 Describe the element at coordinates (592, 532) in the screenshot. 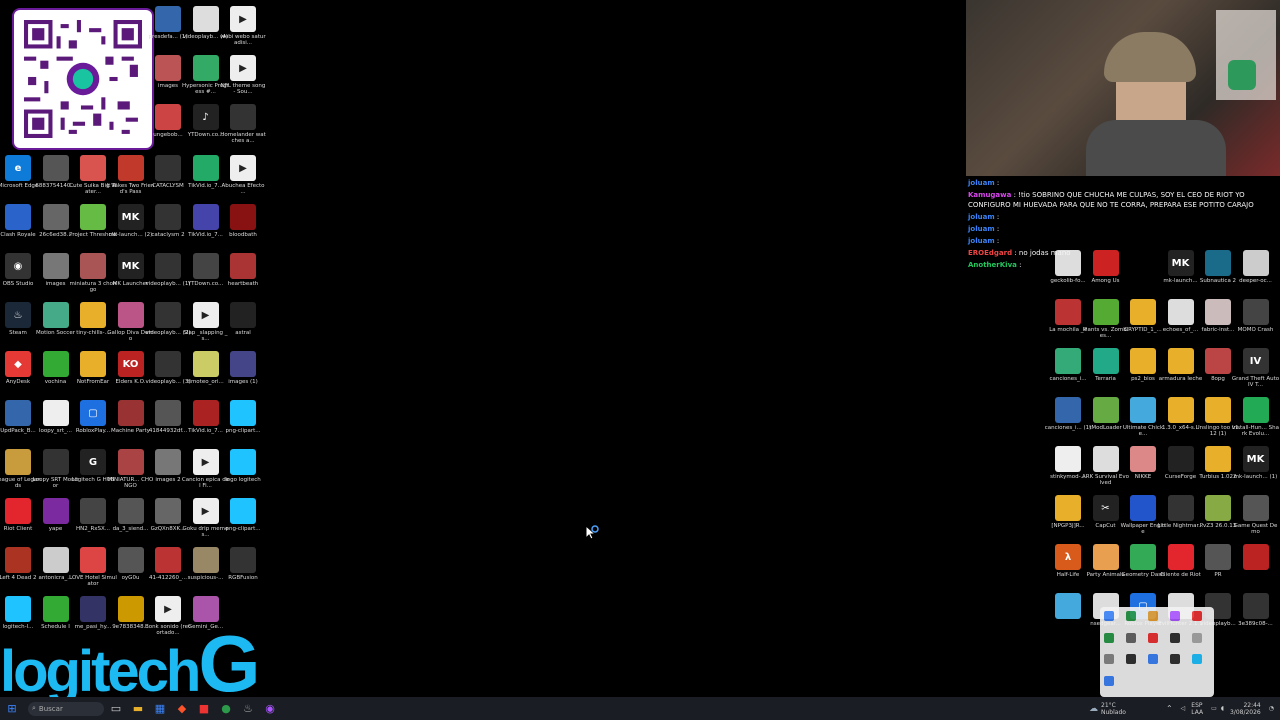

I see `mouse-cursor-icon` at that location.